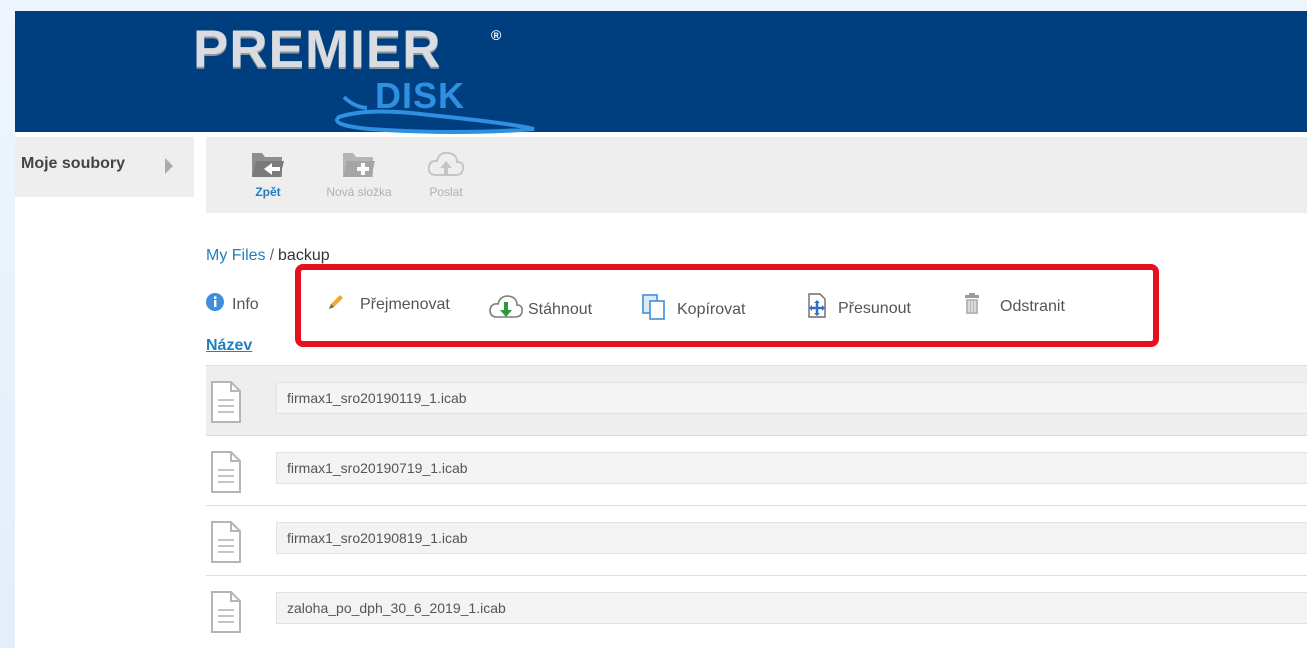 The width and height of the screenshot is (1307, 648). I want to click on sort-by-name-link: Název, so click(229, 346).